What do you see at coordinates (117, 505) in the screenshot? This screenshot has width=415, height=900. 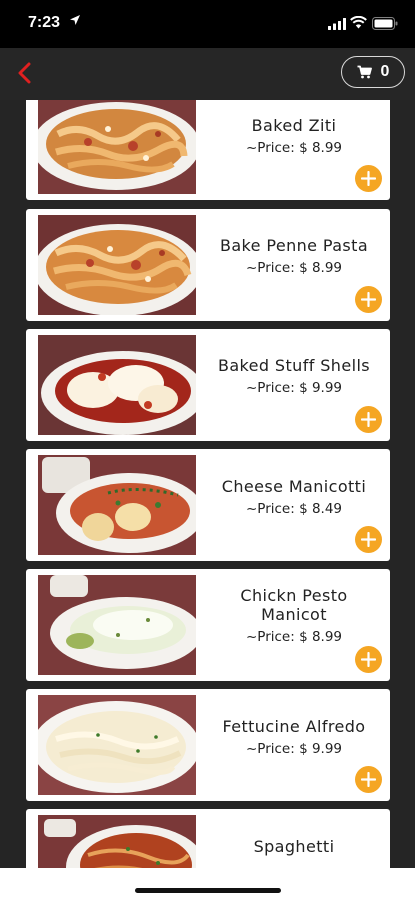 I see `manicotti-photo` at bounding box center [117, 505].